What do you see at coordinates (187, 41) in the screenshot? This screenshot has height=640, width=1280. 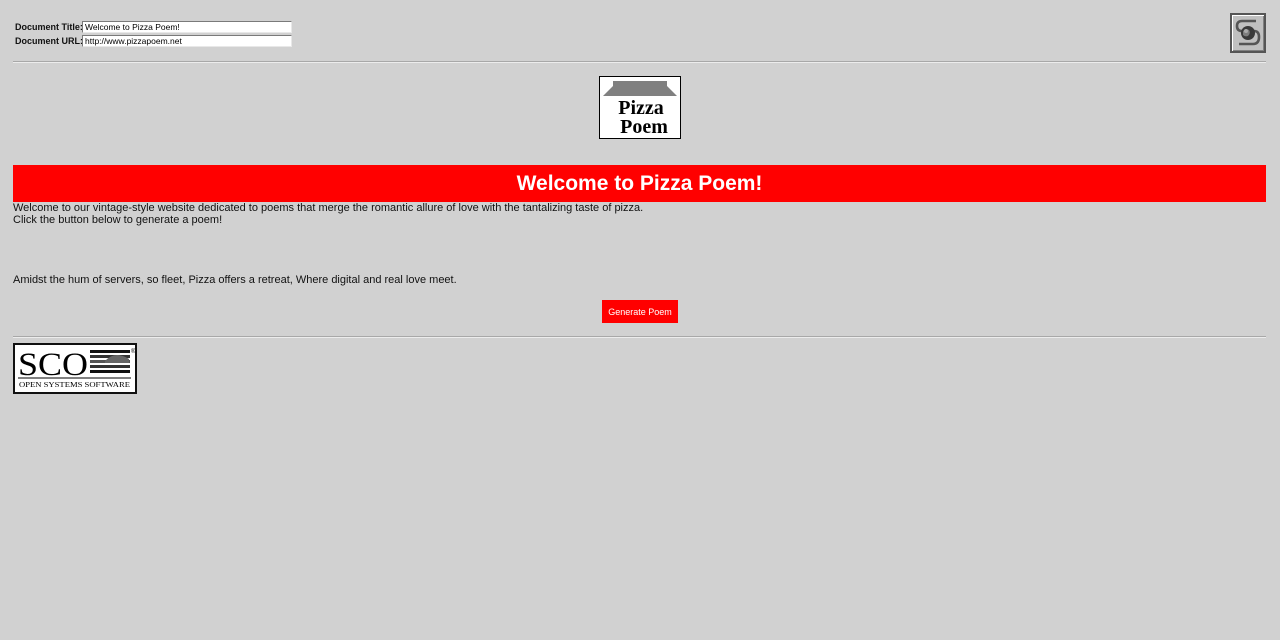 I see `document-url-input` at bounding box center [187, 41].